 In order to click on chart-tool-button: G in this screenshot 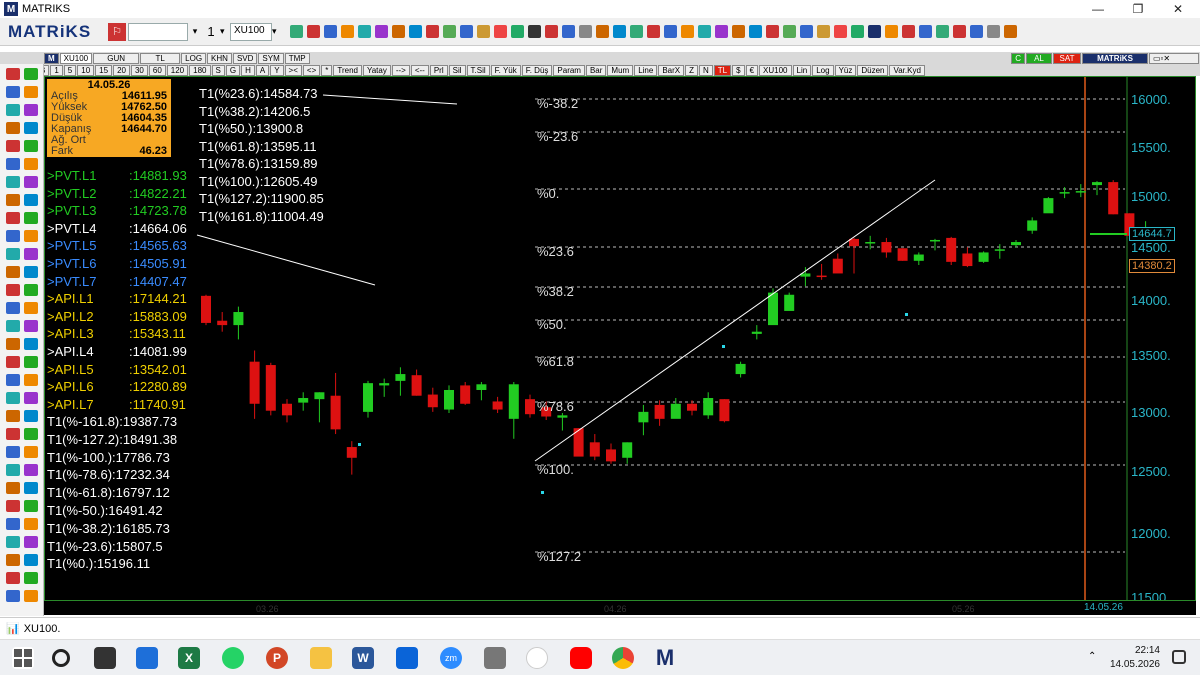, I will do `click(233, 70)`.